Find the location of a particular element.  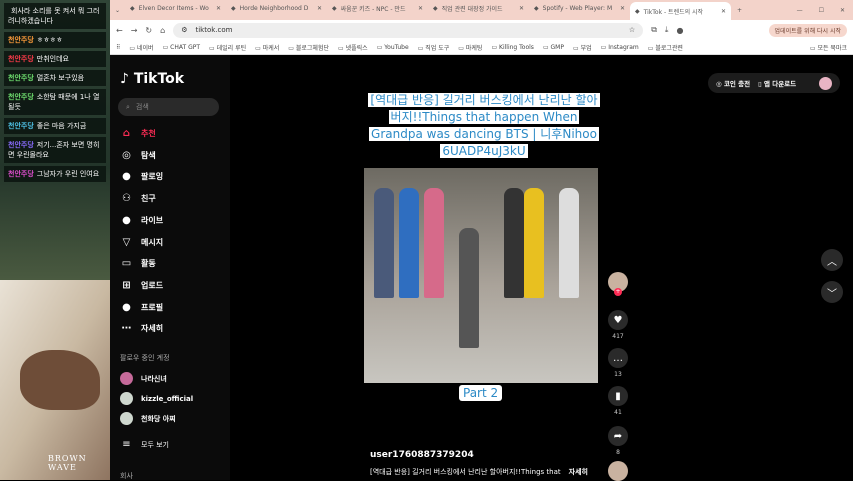

comment-button: … 13 is located at coordinates (618, 363).